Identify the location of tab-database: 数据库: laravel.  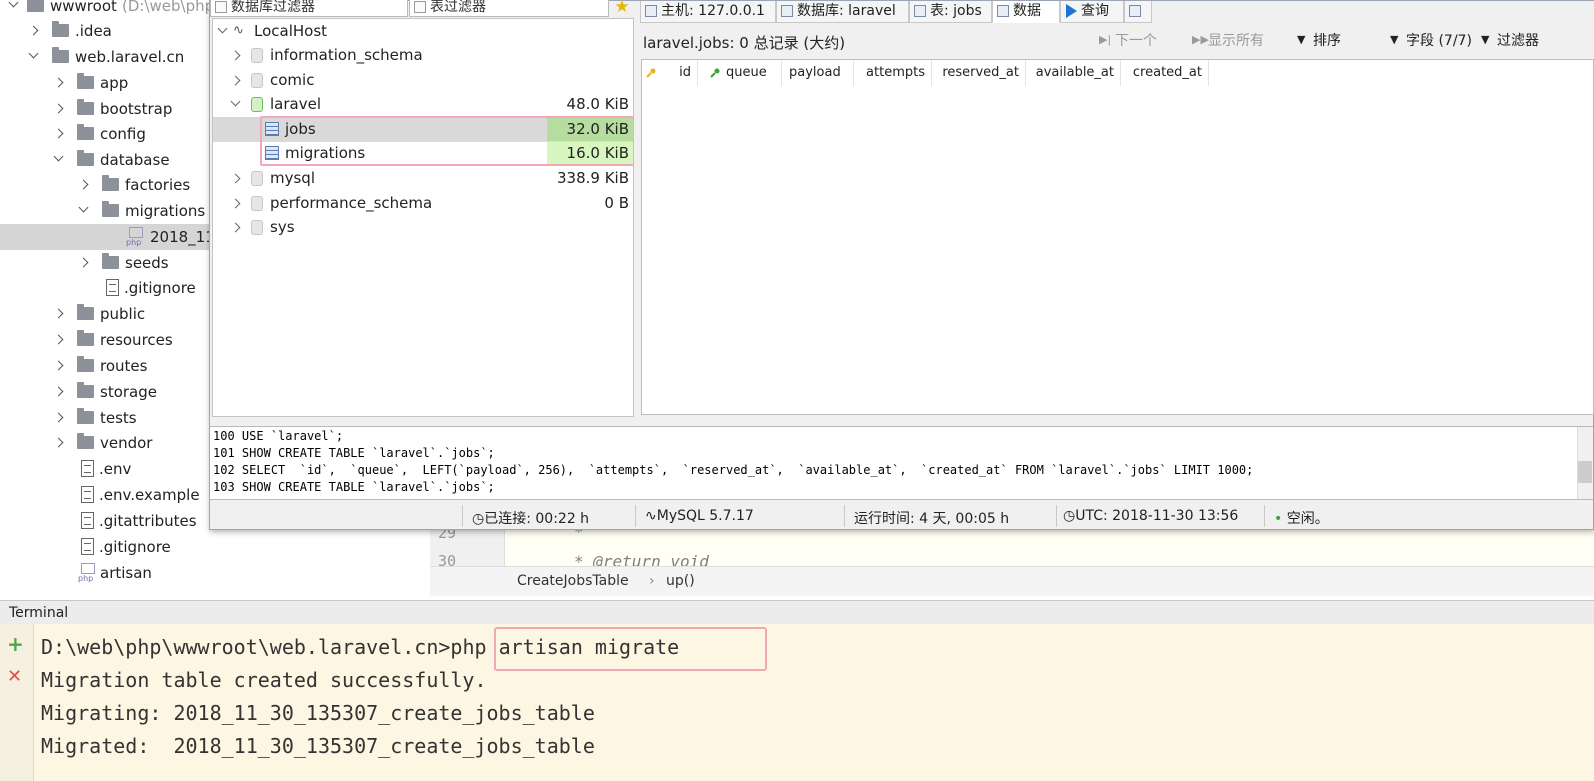
(842, 12).